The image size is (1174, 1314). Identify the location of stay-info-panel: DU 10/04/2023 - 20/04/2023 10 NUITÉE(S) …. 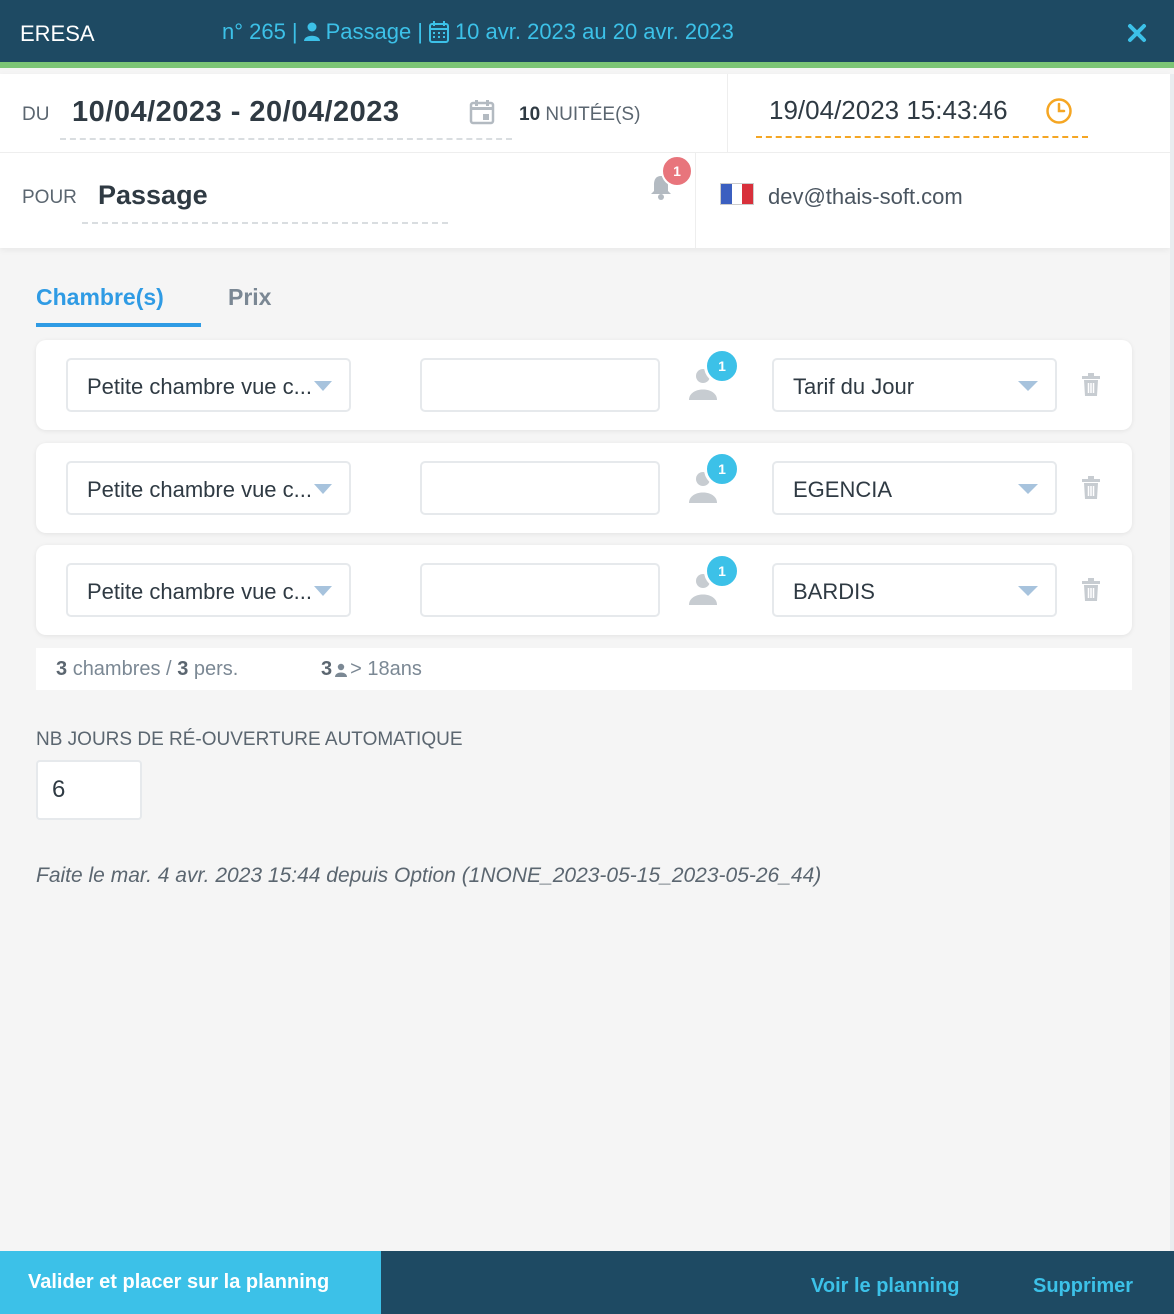
(585, 161).